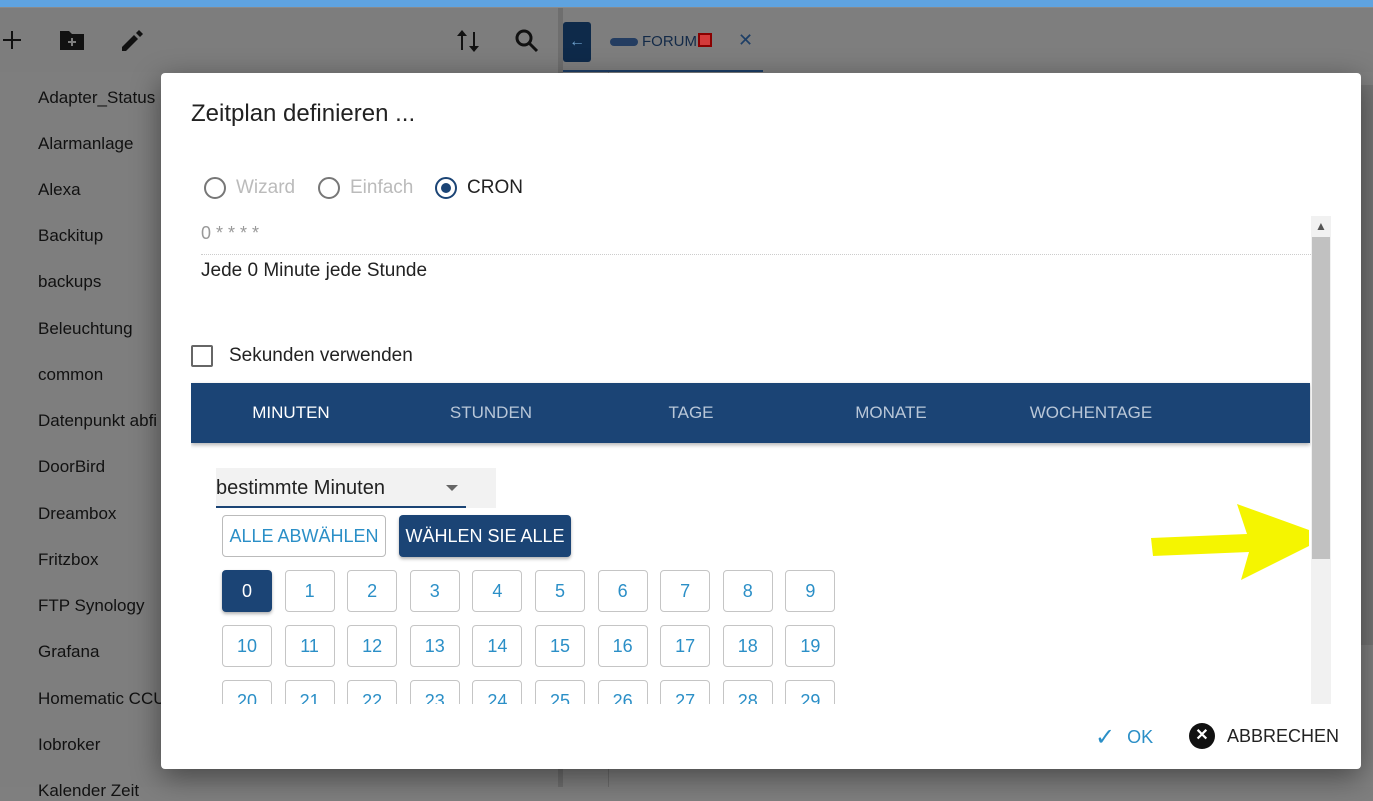 This screenshot has height=801, width=1373. I want to click on tab-wochentage: WOCHENTAGE, so click(1091, 413).